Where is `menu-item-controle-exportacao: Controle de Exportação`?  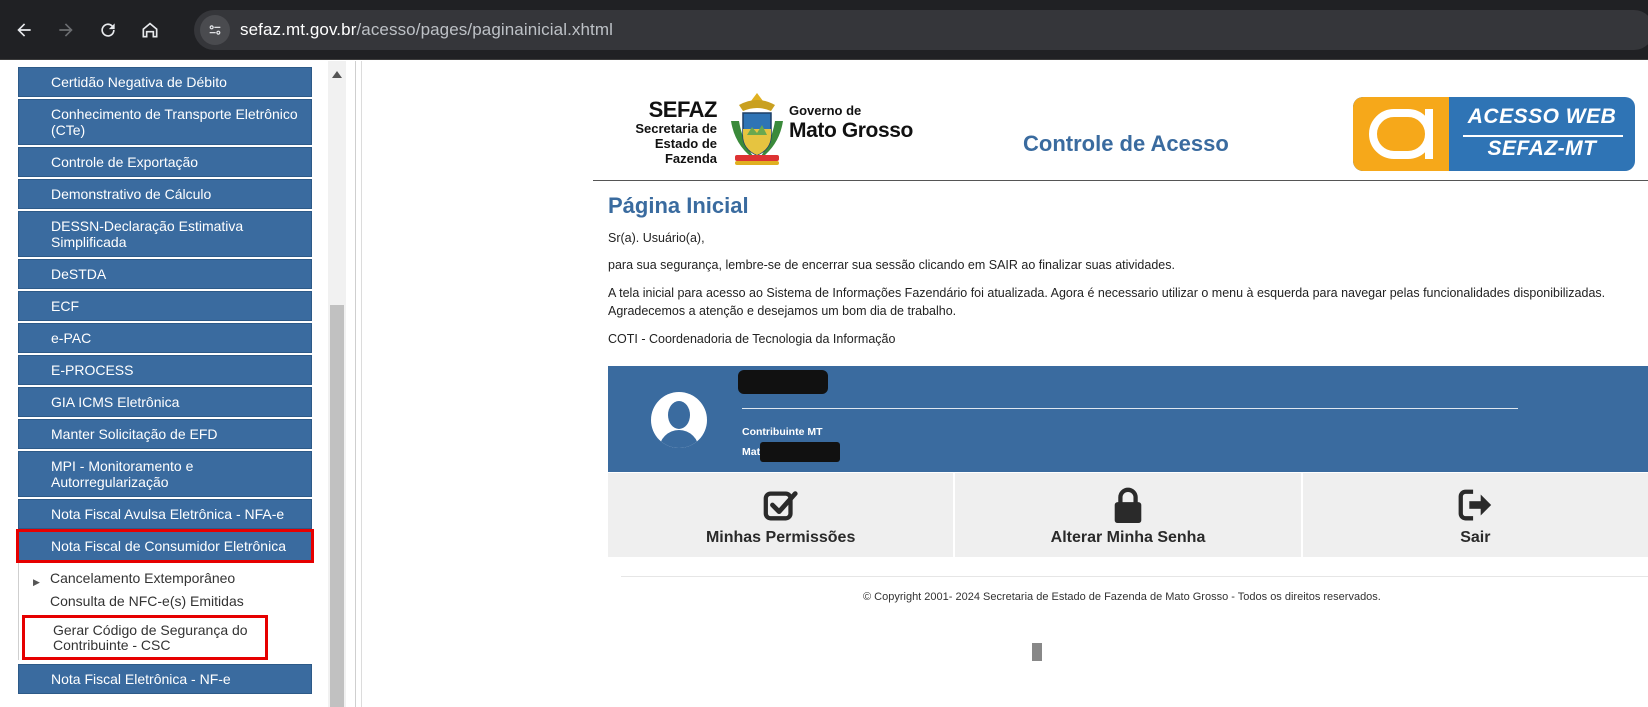 menu-item-controle-exportacao: Controle de Exportação is located at coordinates (165, 162).